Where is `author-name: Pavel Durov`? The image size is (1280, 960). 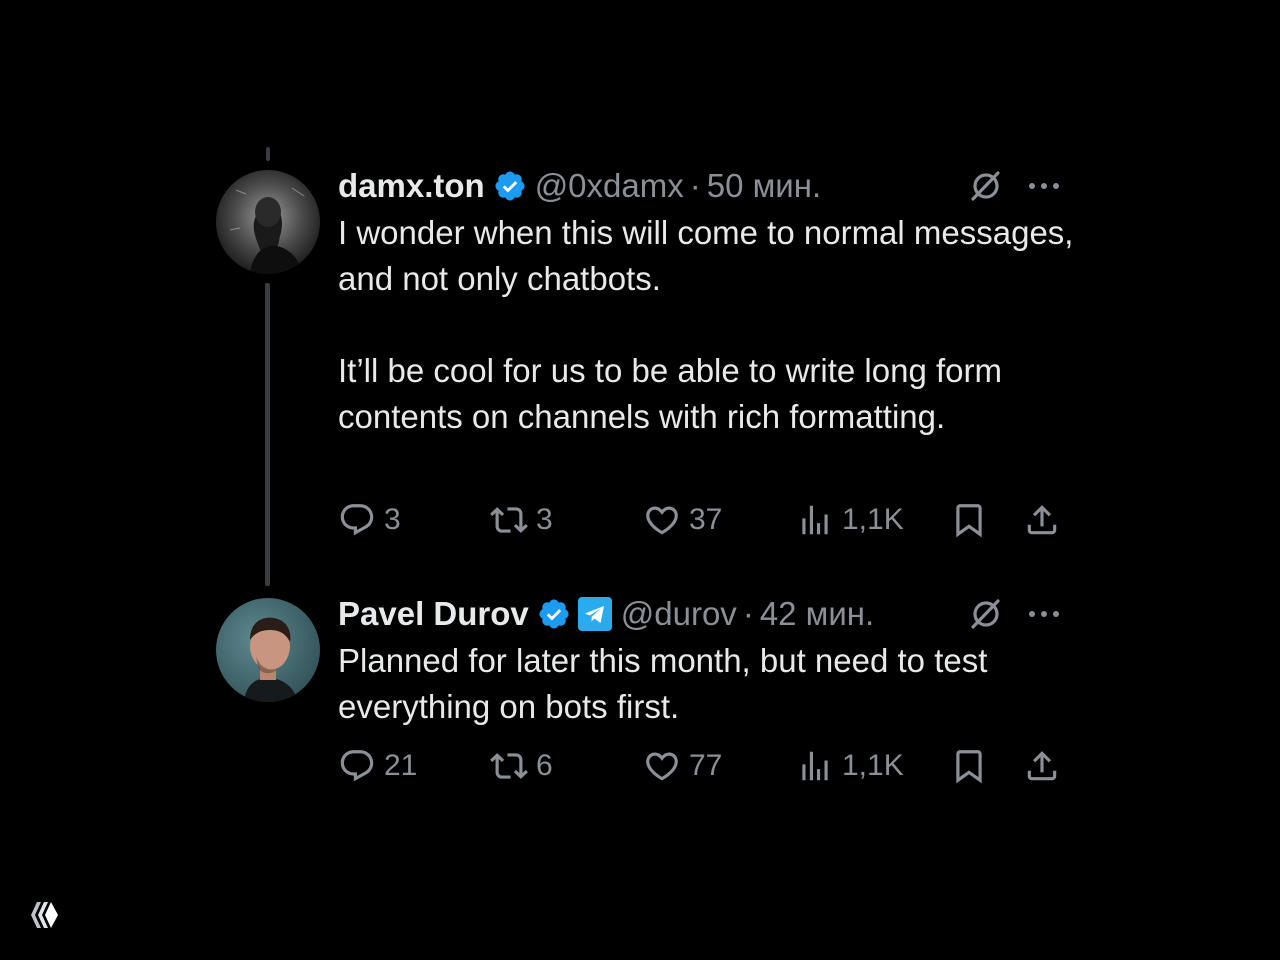 author-name: Pavel Durov is located at coordinates (433, 614).